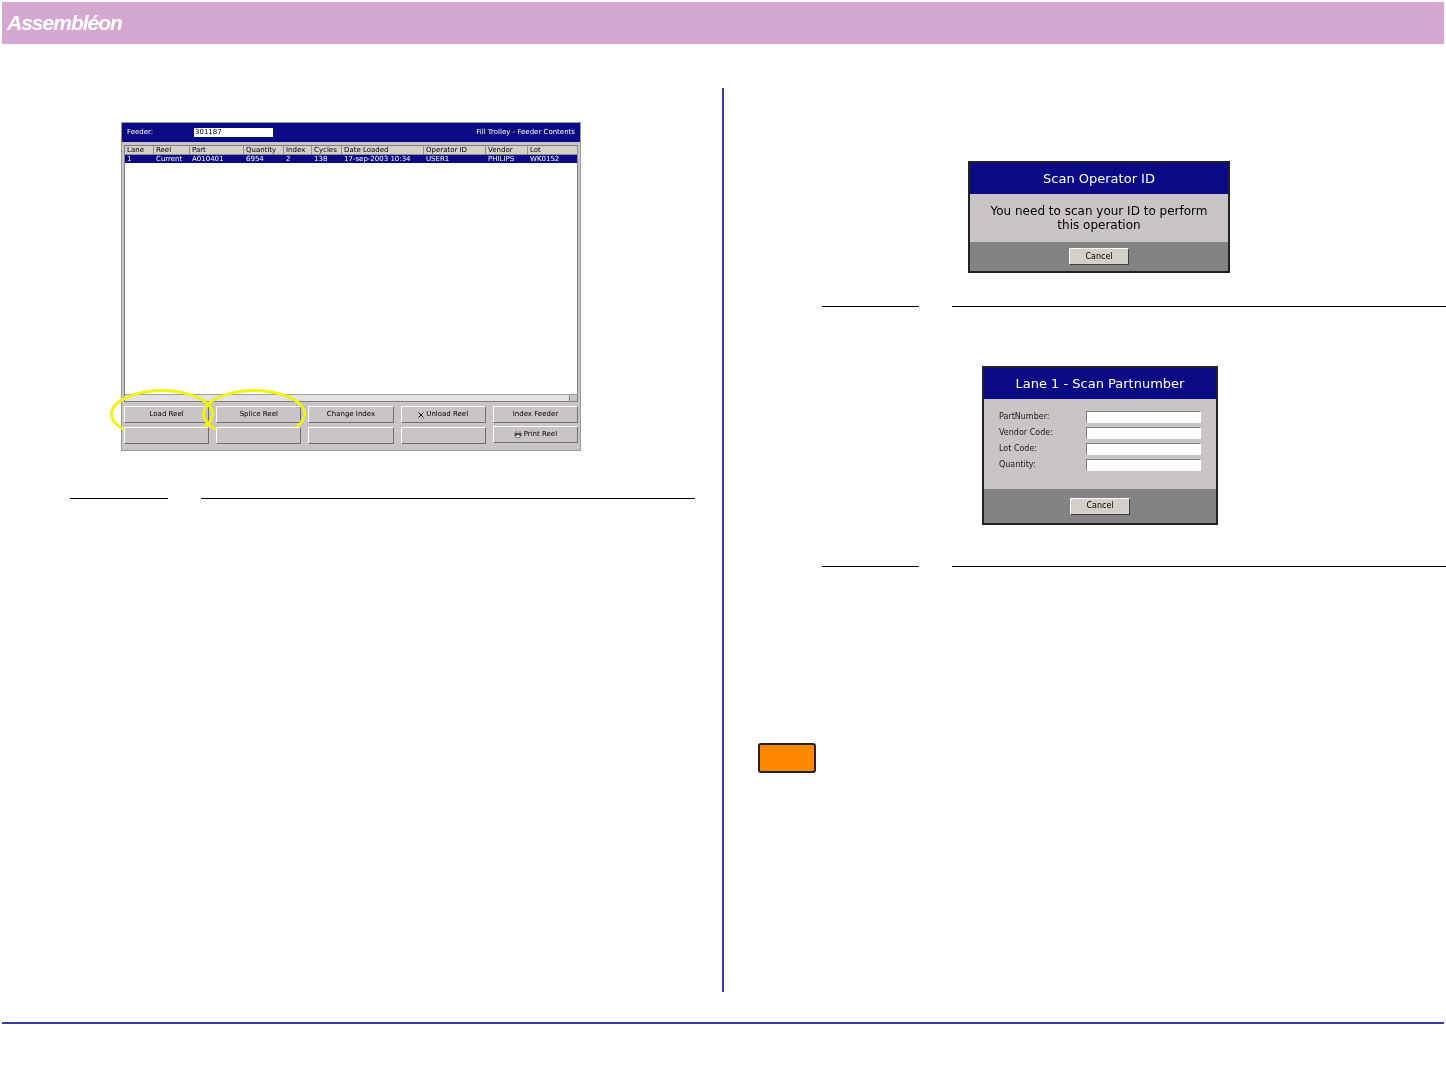 The width and height of the screenshot is (1446, 1078). Describe the element at coordinates (1100, 383) in the screenshot. I see `dialog-title: Lane 1 - Scan Partnumber` at that location.